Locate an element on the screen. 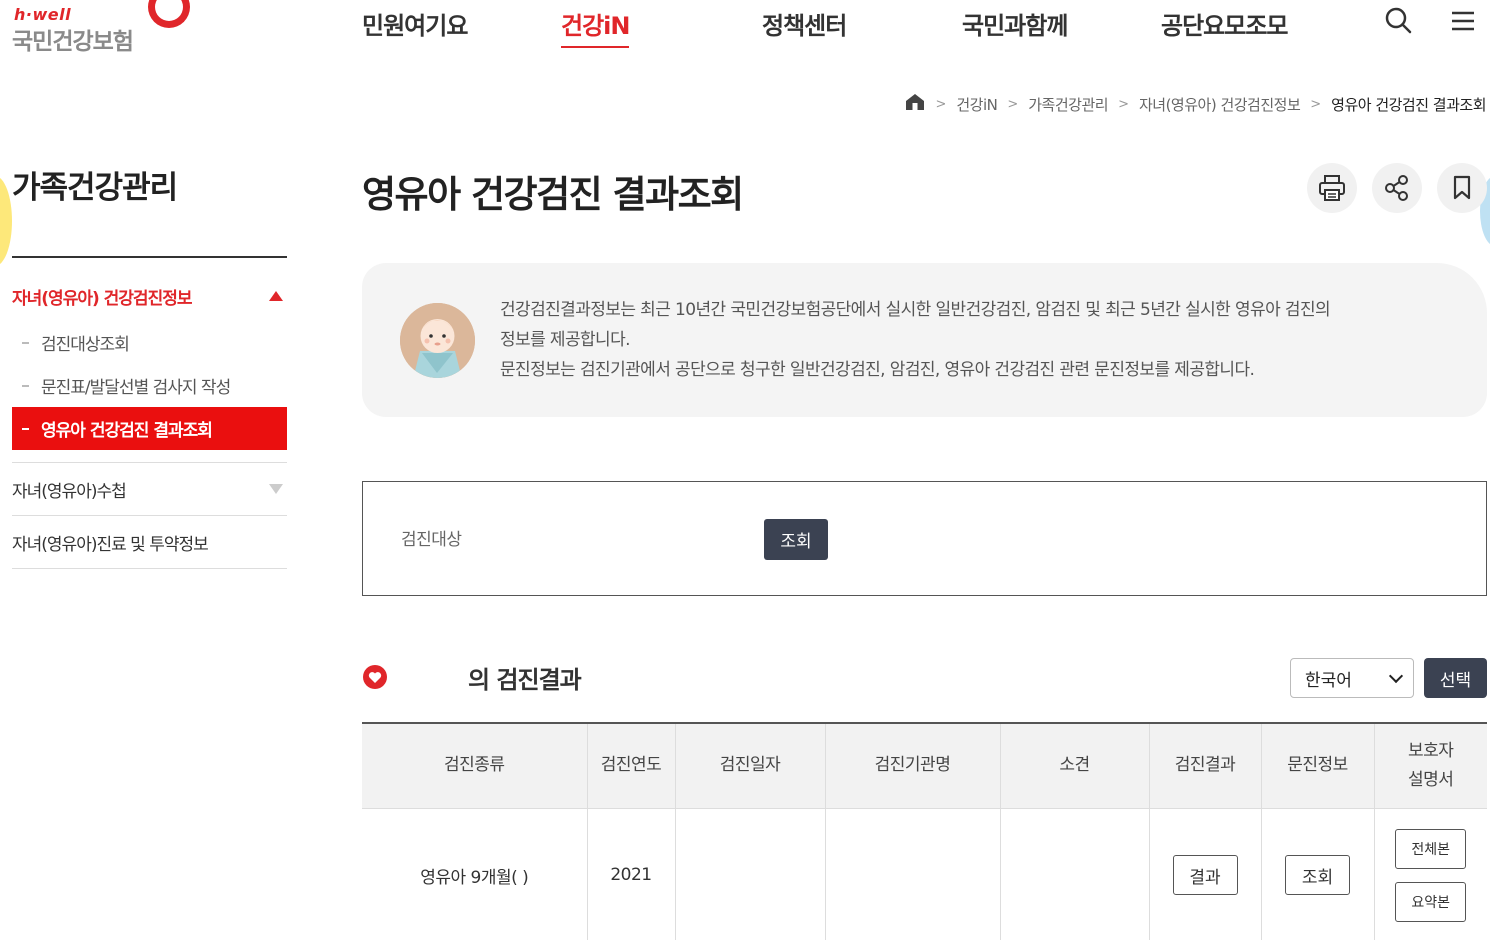  search-target-label: 검진대상 is located at coordinates (431, 540).